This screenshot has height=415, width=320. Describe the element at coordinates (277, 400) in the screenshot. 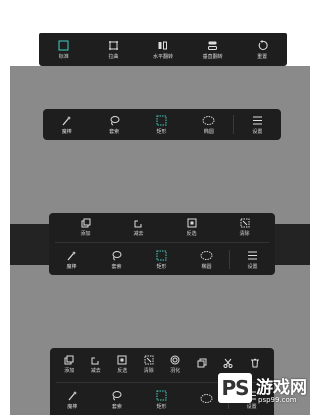

I see `watermark-url: psp99.com` at that location.